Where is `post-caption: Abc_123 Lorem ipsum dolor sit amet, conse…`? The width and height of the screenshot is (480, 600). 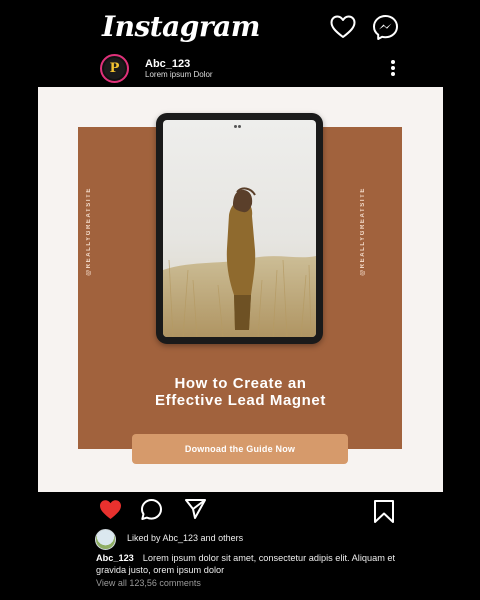 post-caption: Abc_123 Lorem ipsum dolor sit amet, conse… is located at coordinates (246, 564).